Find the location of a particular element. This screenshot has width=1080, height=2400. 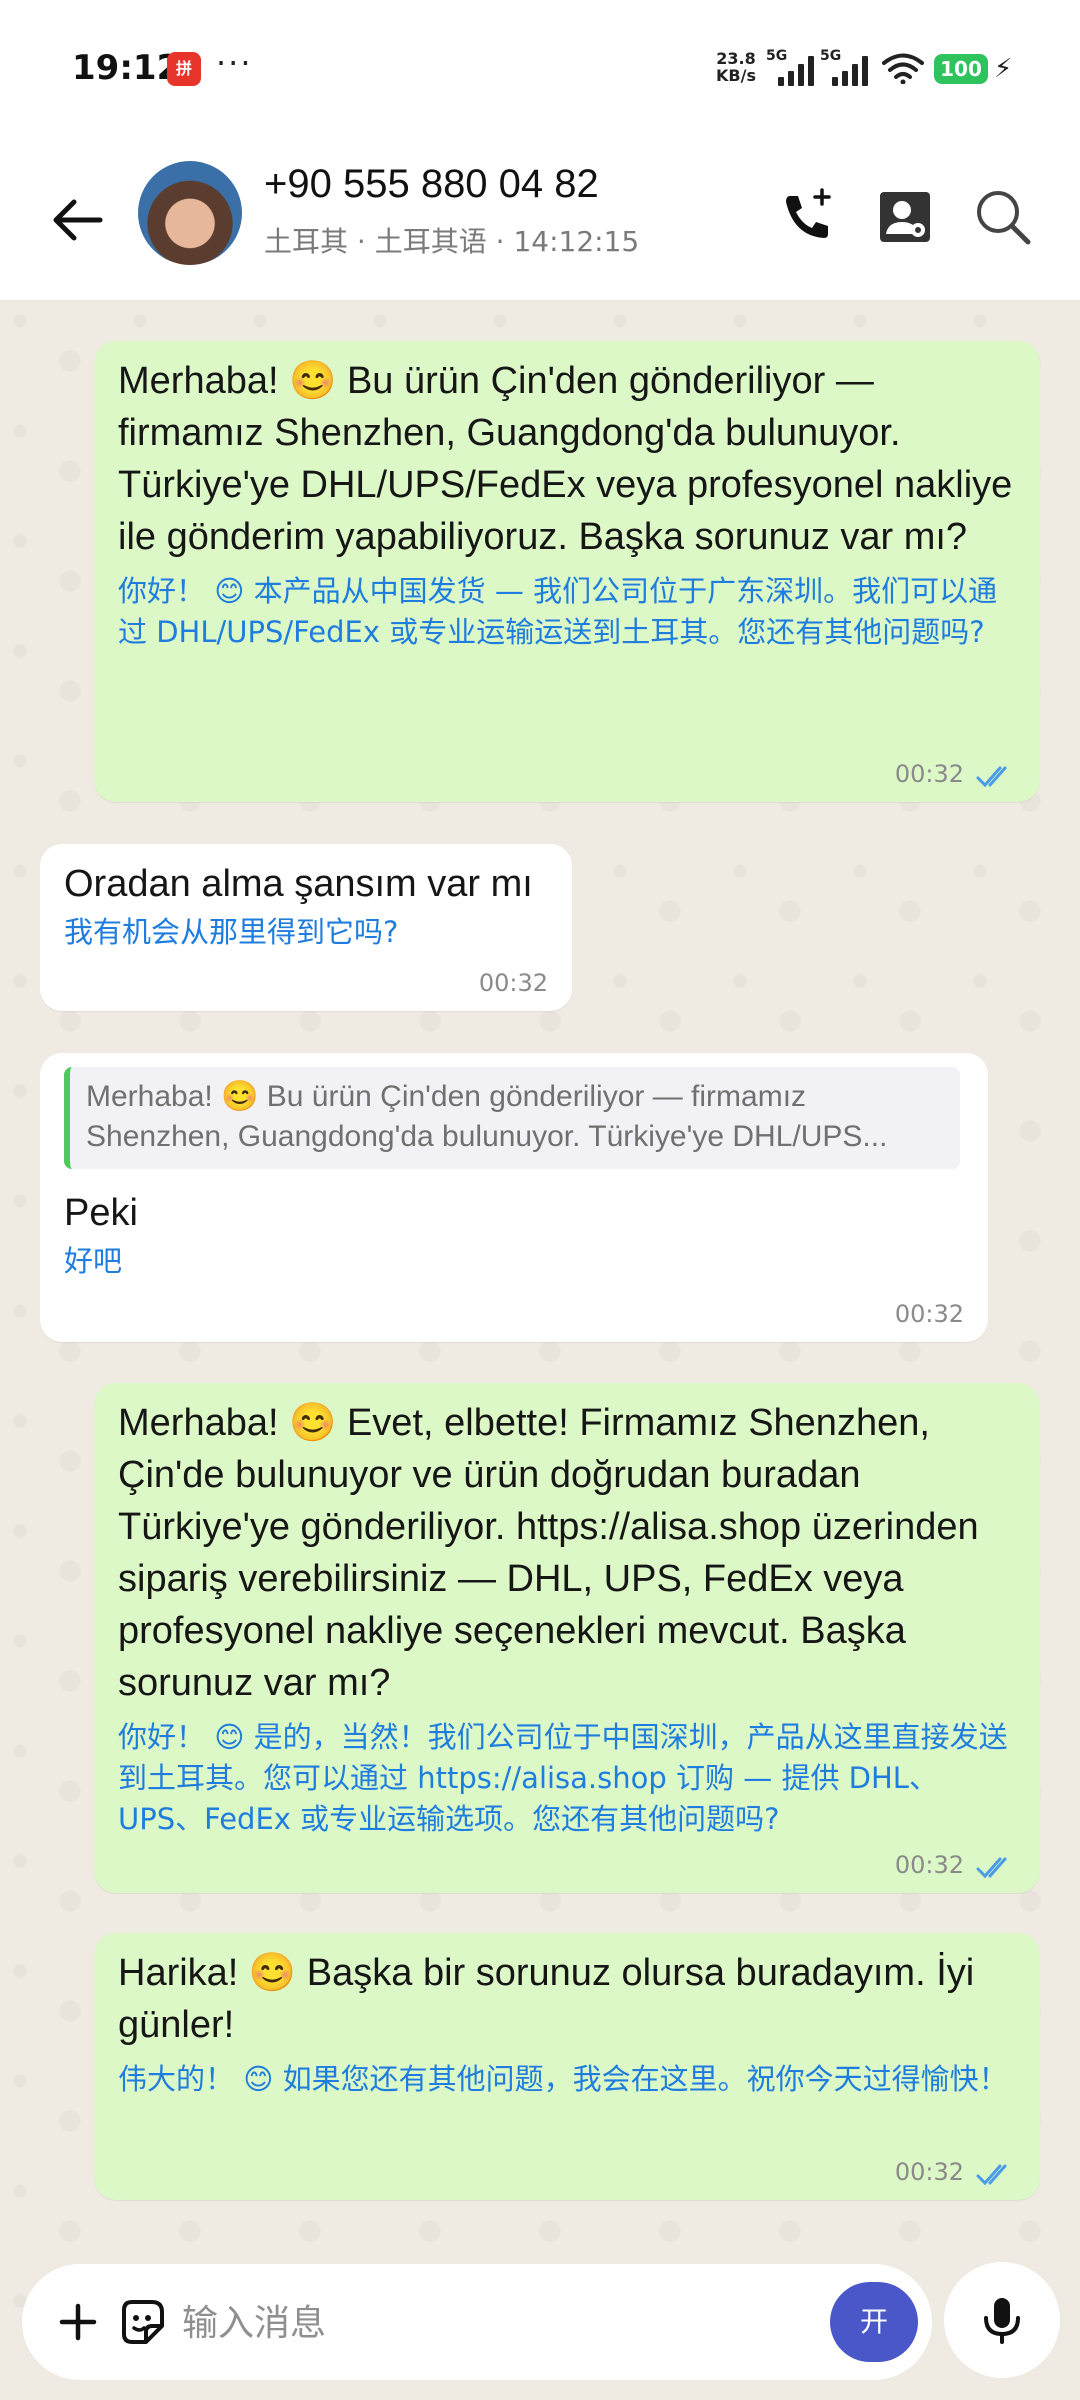

wifi-icon is located at coordinates (903, 68).